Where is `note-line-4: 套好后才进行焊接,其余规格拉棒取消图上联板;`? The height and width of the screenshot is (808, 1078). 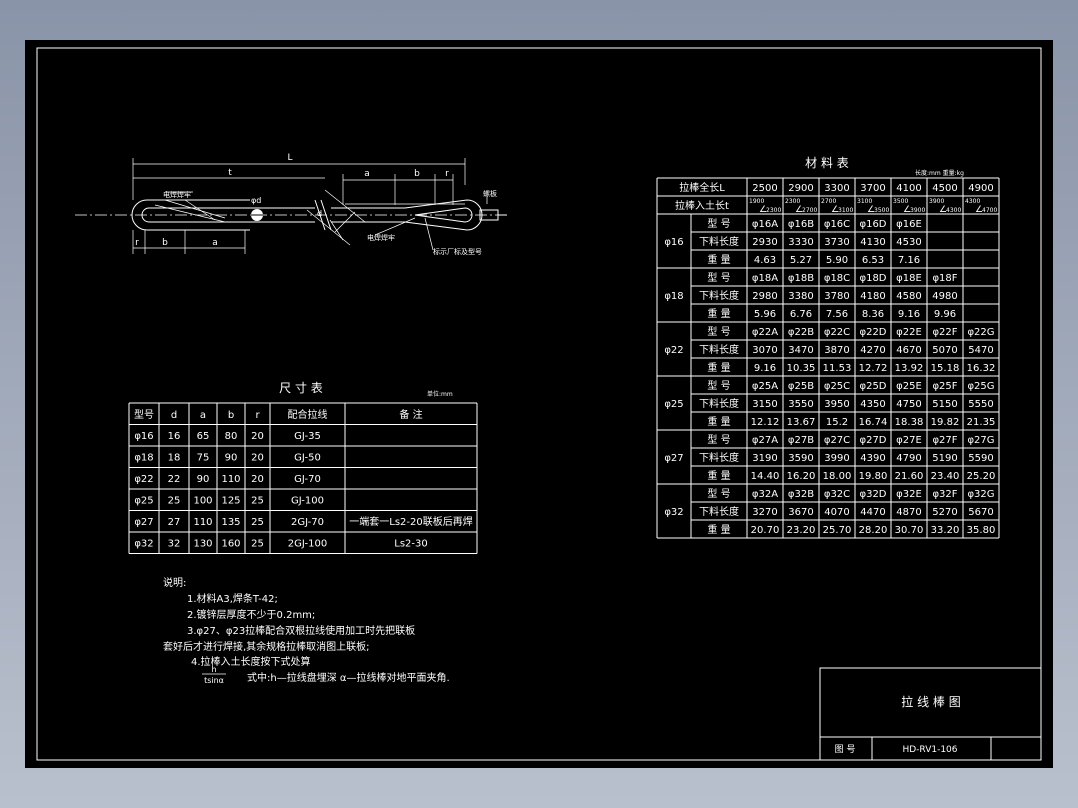 note-line-4: 套好后才进行焊接,其余规格拉棒取消图上联板; is located at coordinates (266, 646).